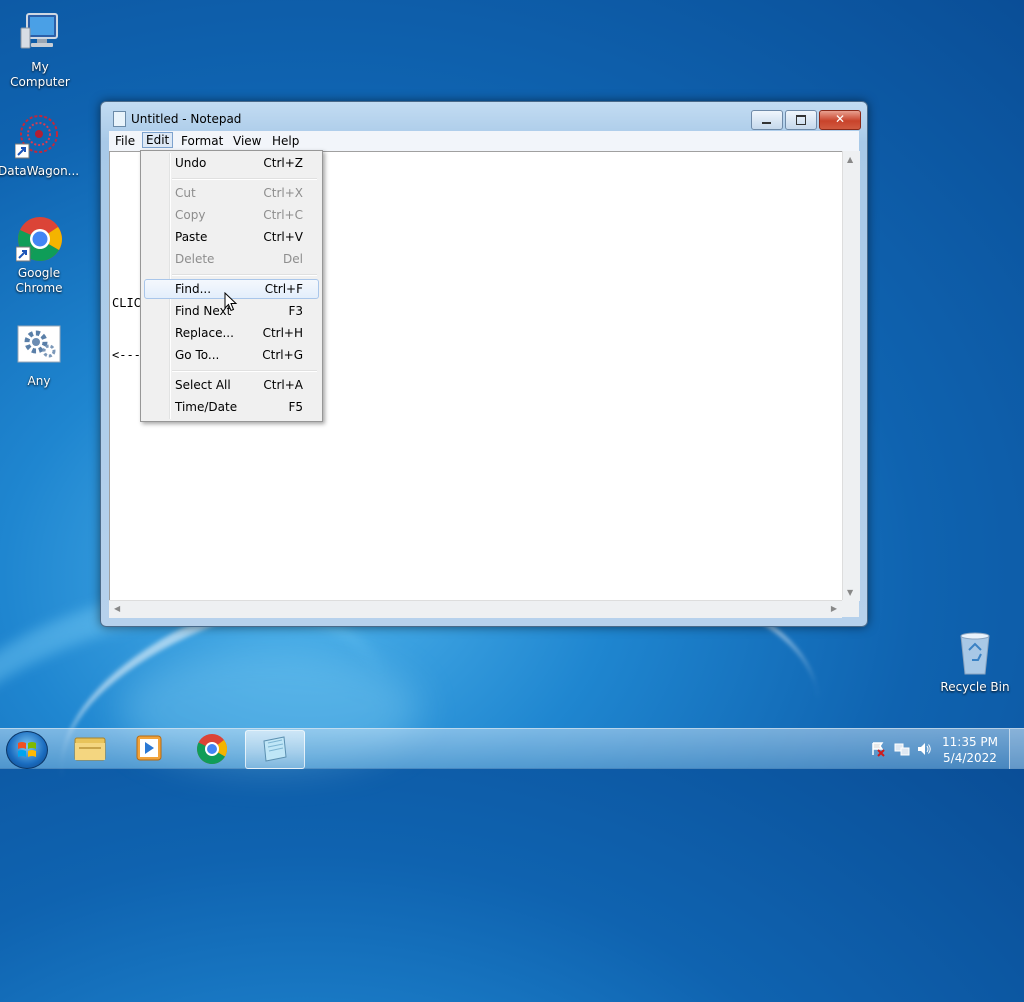 This screenshot has height=1002, width=1024. I want to click on menu-item-undo: Undo Ctrl+Z, so click(231, 163).